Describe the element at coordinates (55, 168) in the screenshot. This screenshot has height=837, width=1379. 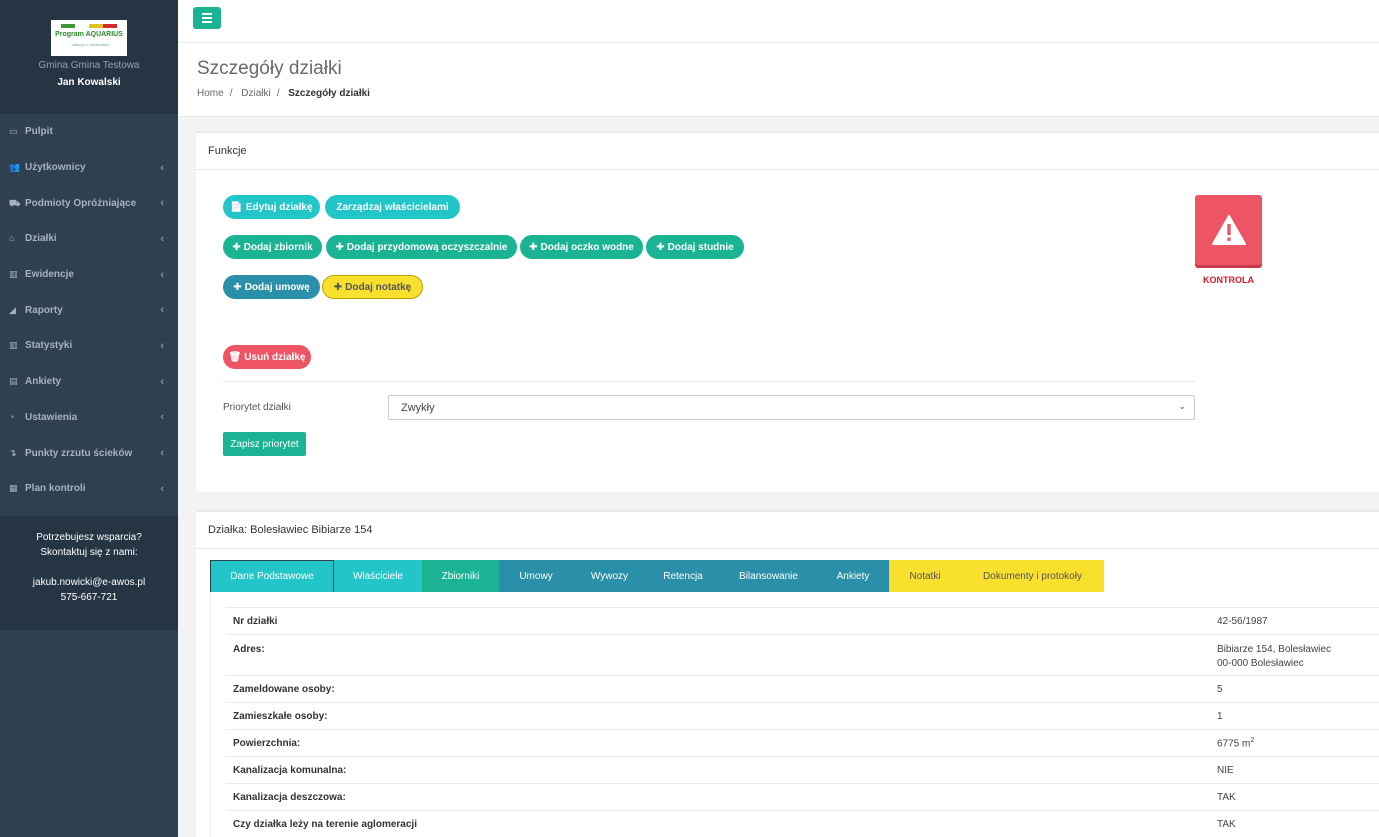
I see `sidebar-item-label: Użytkownicy` at that location.